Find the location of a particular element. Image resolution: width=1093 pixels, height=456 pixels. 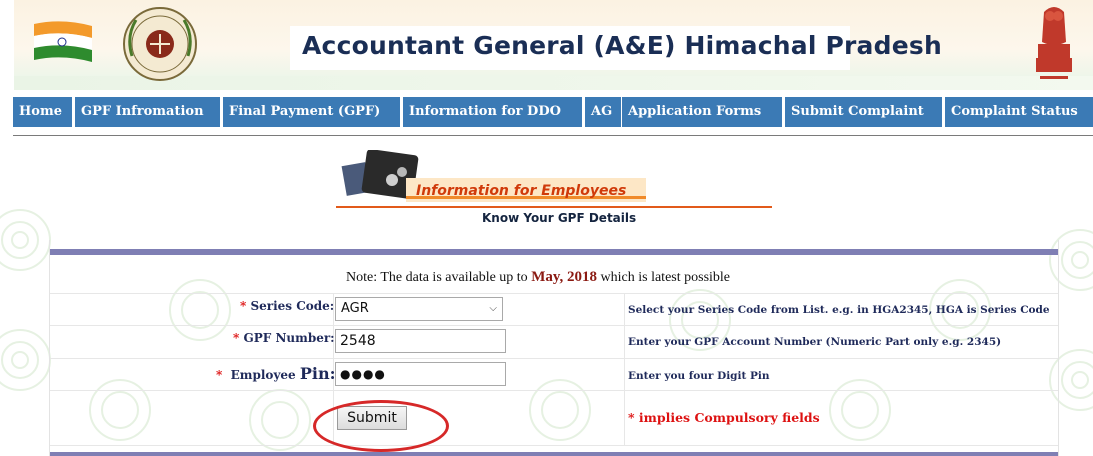

cag-seal-icon is located at coordinates (160, 44).